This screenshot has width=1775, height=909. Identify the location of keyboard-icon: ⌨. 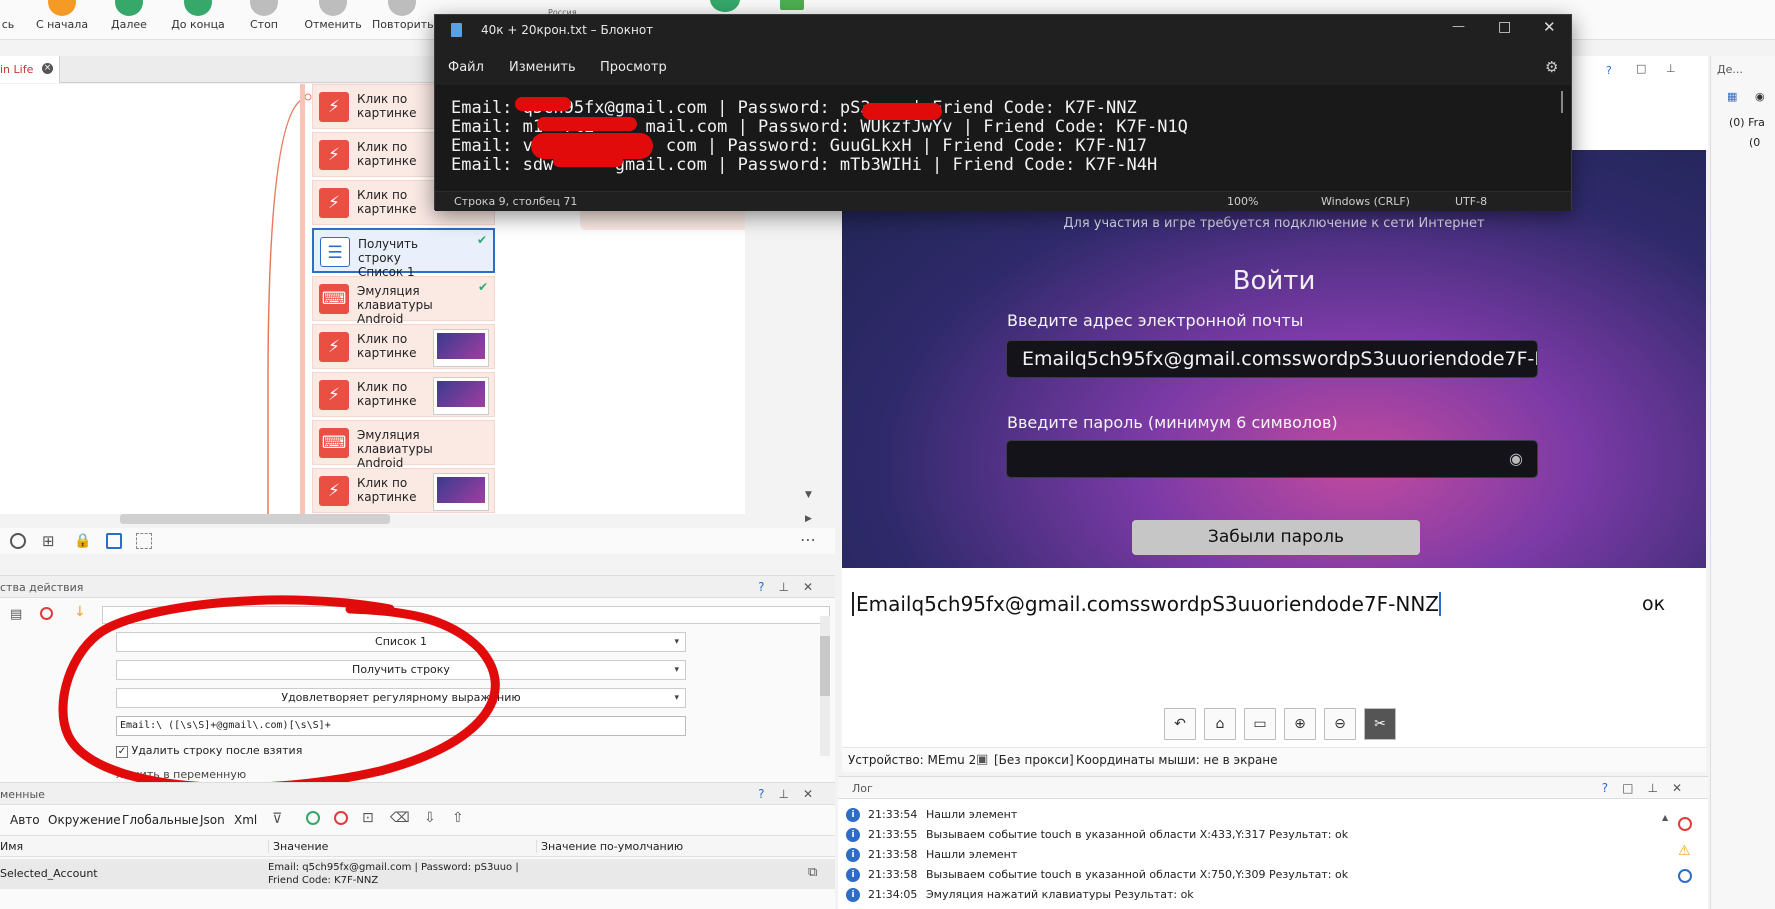
(334, 299).